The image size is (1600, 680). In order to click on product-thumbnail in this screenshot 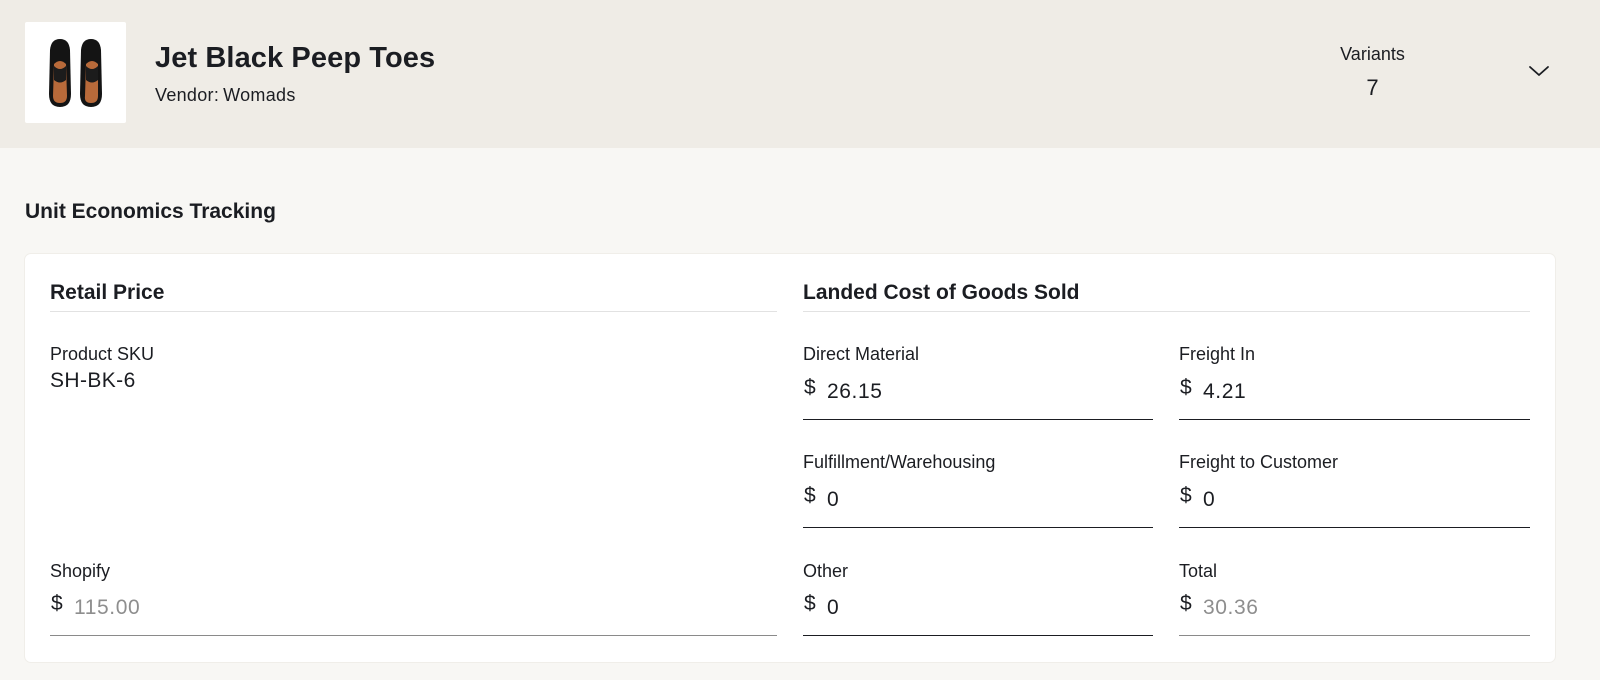, I will do `click(75, 72)`.